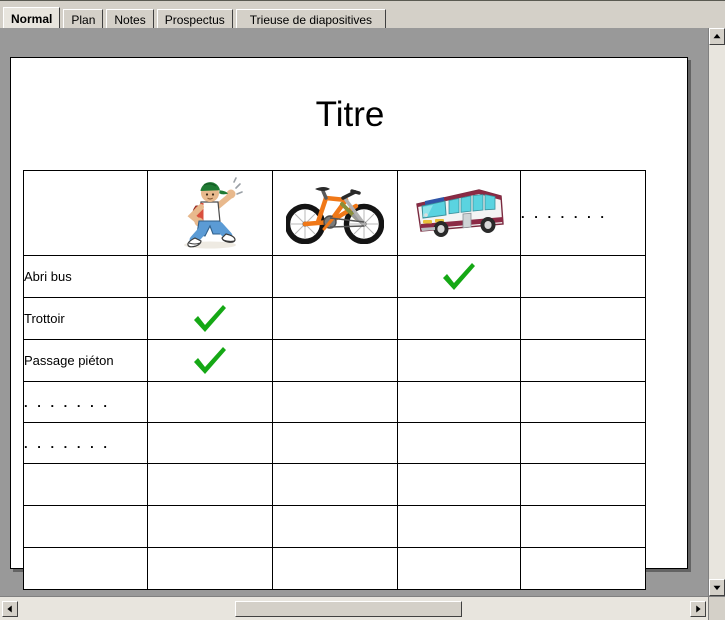  I want to click on cell-placeholder-2-bus, so click(459, 443).